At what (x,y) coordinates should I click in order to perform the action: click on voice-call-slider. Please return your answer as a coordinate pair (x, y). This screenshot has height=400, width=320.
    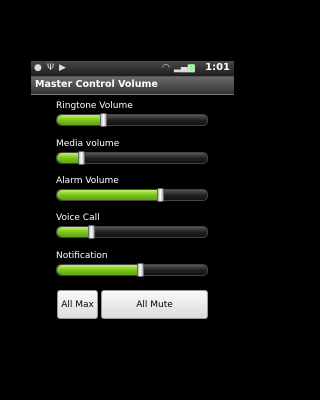
    Looking at the image, I should click on (132, 232).